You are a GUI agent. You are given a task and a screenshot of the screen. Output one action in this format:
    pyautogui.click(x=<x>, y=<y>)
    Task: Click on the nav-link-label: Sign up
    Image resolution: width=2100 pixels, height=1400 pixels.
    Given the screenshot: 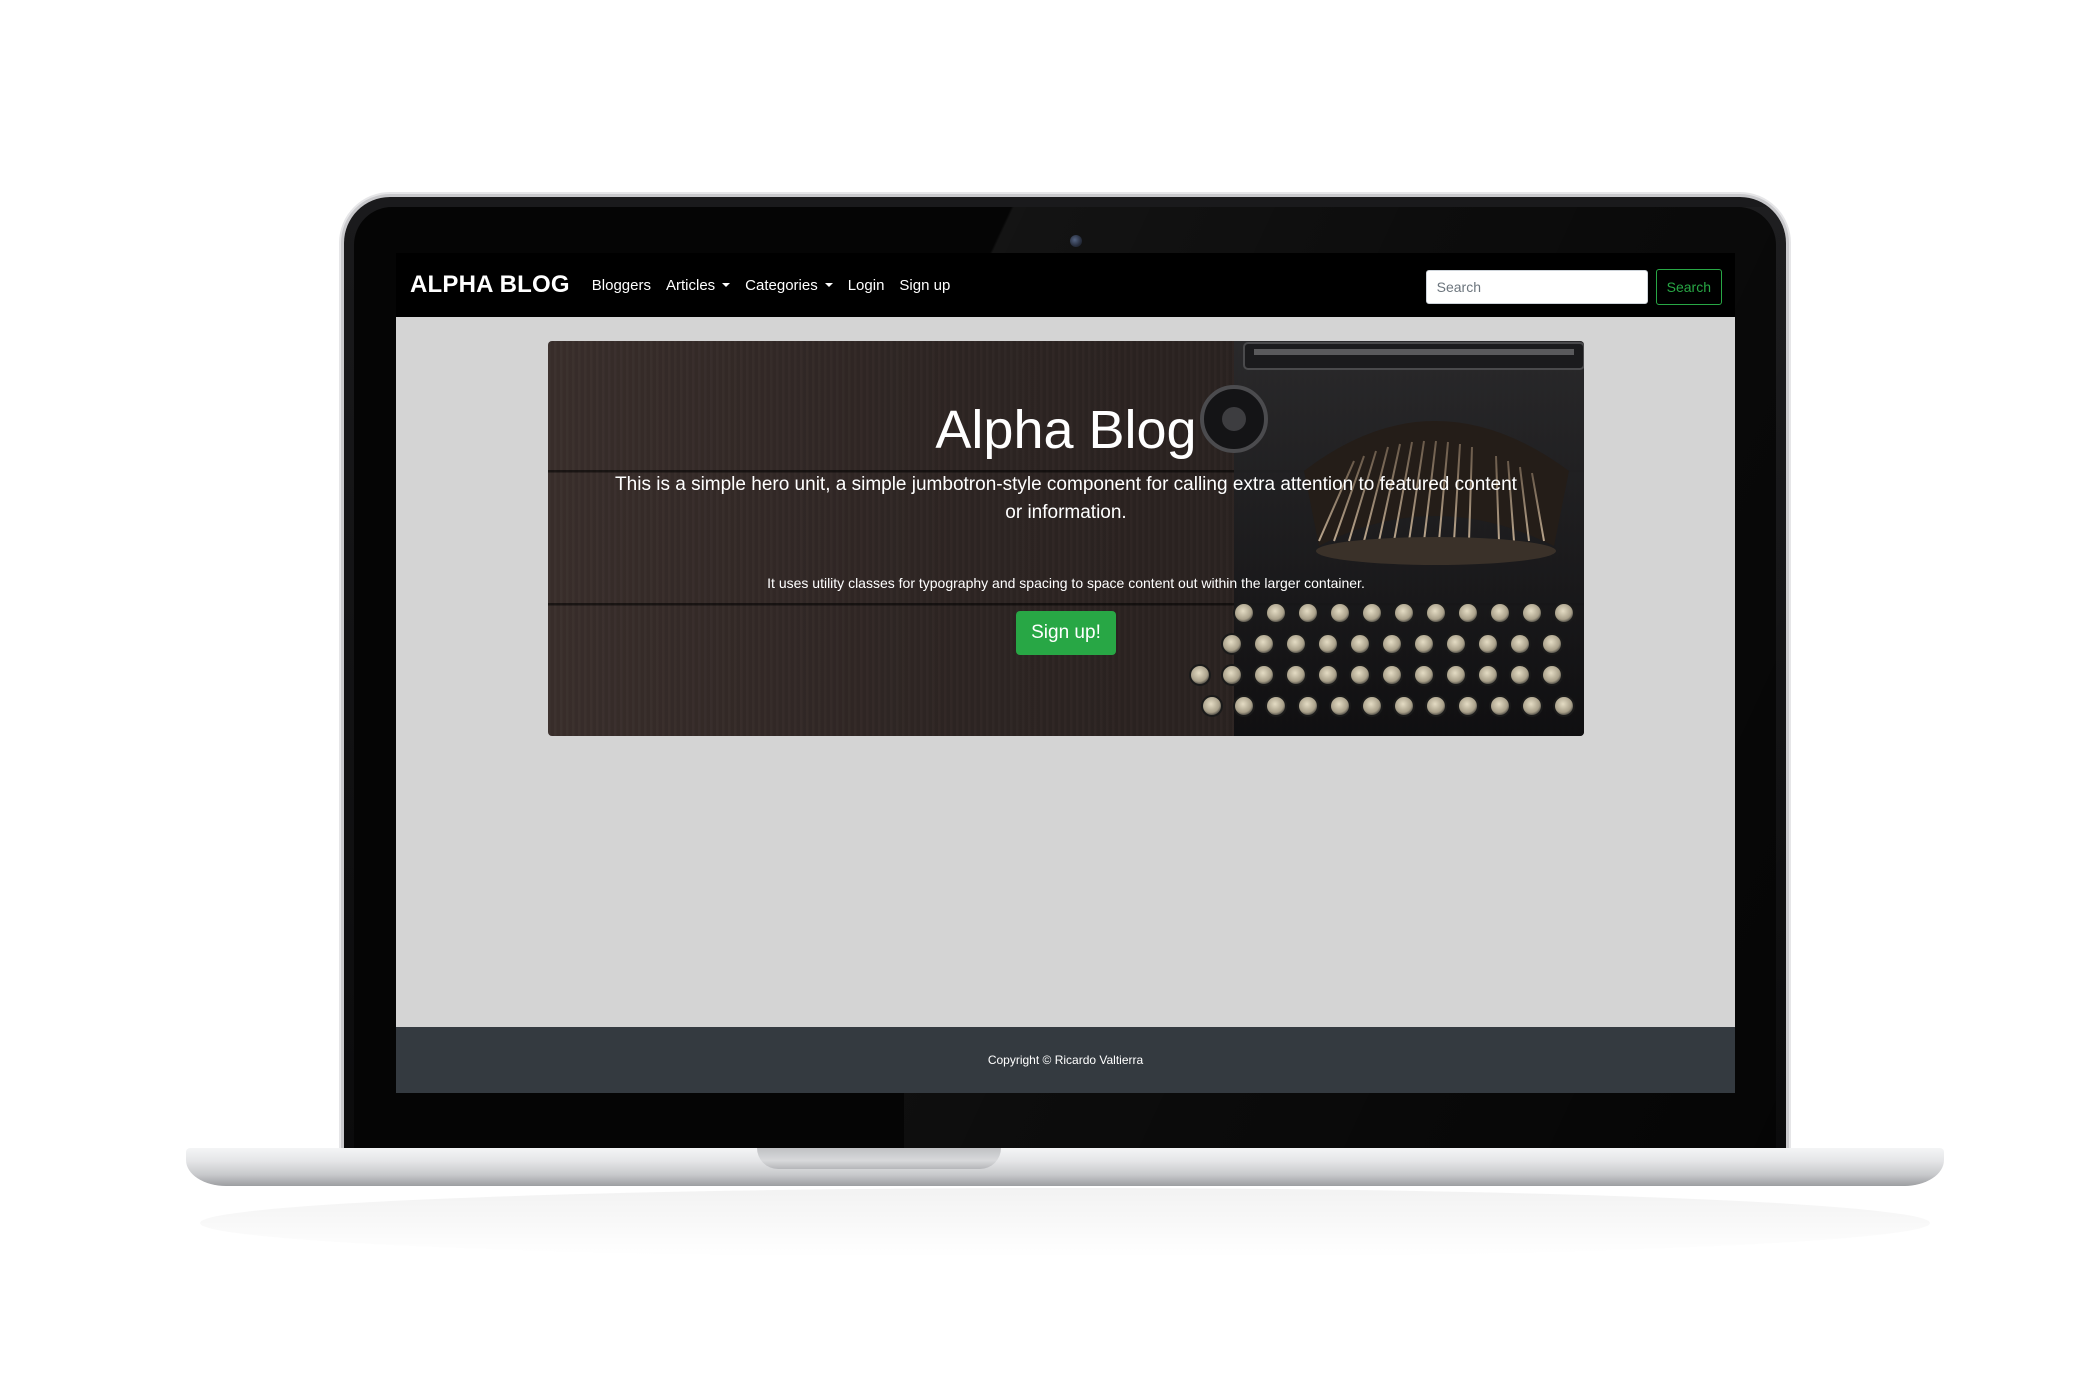 What is the action you would take?
    pyautogui.click(x=925, y=285)
    